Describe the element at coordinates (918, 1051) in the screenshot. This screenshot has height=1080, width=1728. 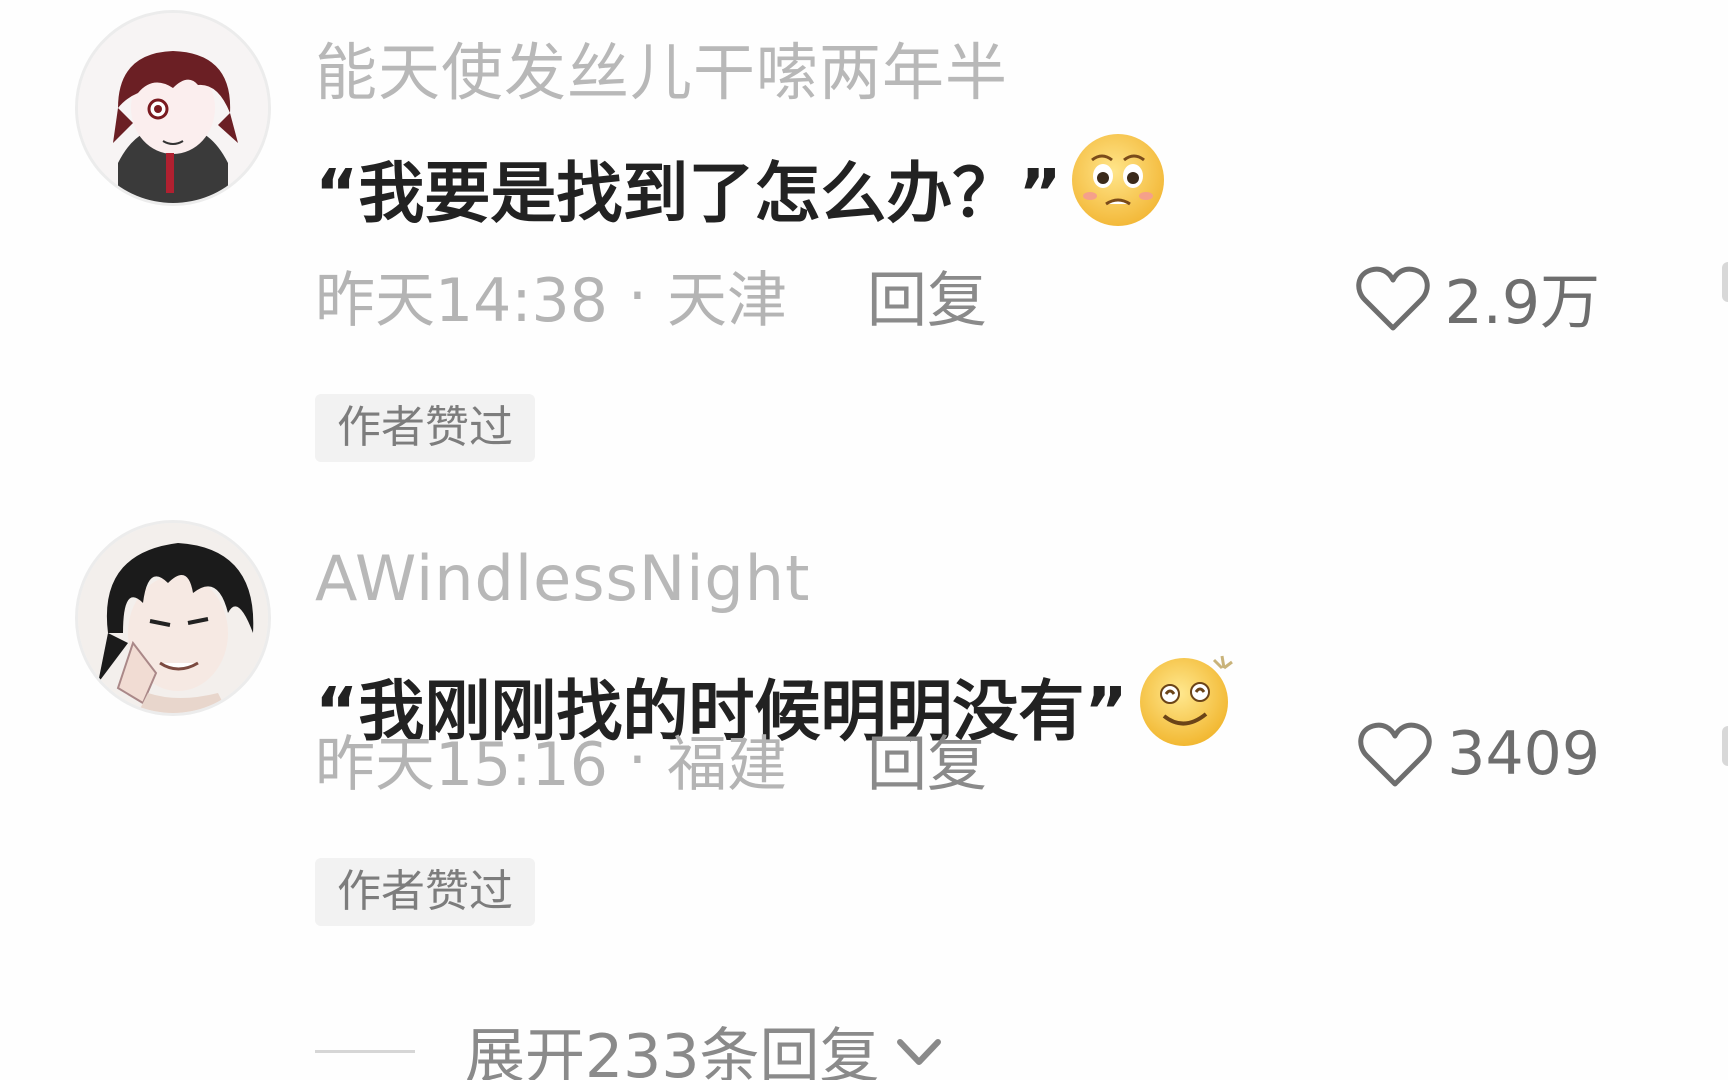
I see `chevron-down-icon` at that location.